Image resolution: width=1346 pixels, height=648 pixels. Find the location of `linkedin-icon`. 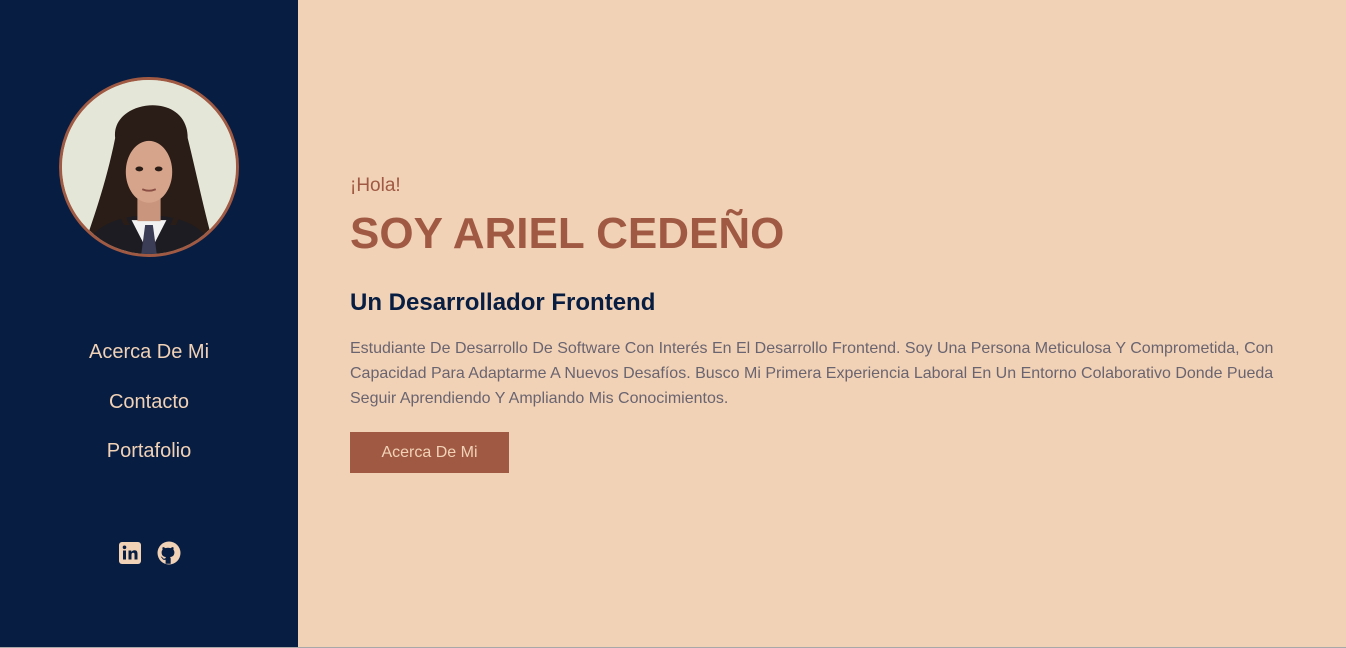

linkedin-icon is located at coordinates (130, 553).